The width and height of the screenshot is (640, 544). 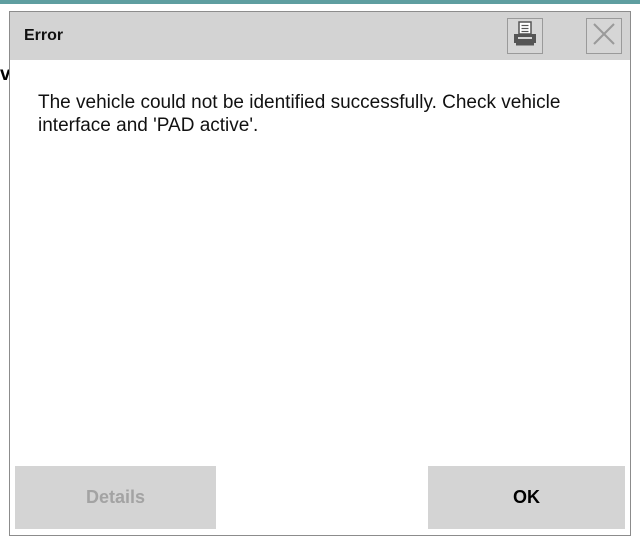 I want to click on ok-button: OK, so click(x=526, y=497).